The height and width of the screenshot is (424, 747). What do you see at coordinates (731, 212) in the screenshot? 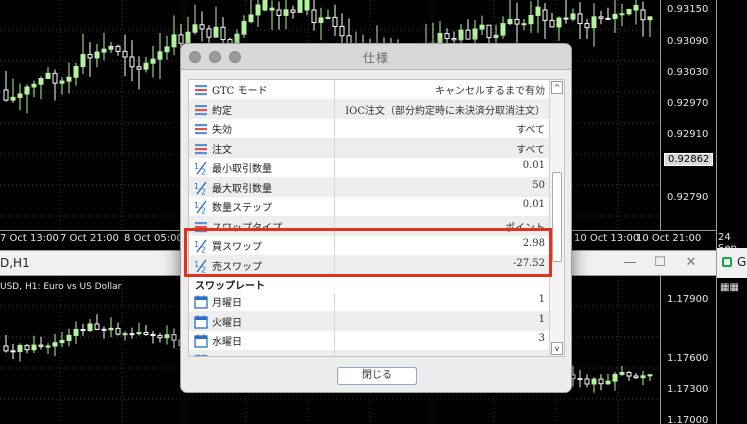
I see `right-side-panel` at bounding box center [731, 212].